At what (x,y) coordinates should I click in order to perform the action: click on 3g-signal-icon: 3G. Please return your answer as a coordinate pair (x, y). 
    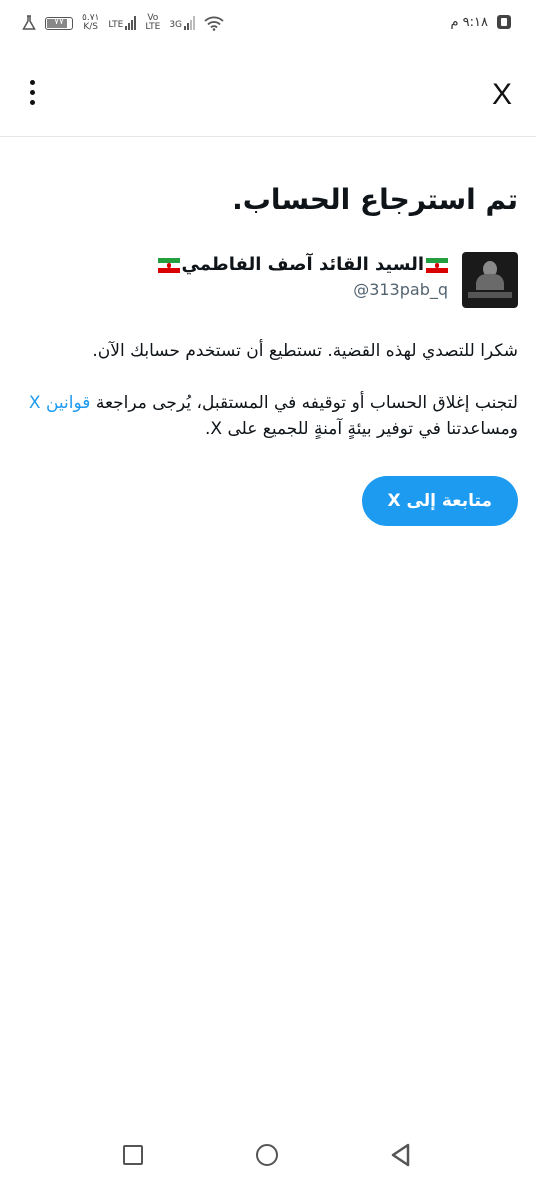
    Looking at the image, I should click on (182, 23).